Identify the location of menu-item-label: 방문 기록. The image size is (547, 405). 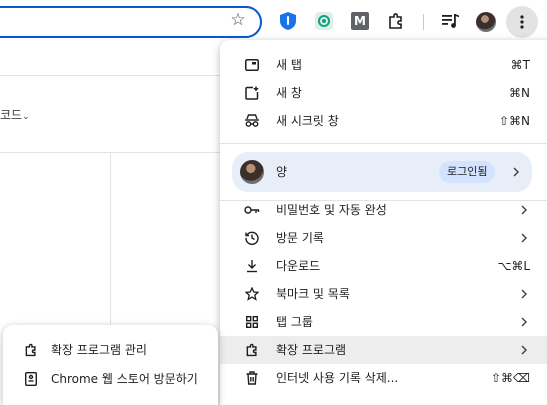
(300, 238).